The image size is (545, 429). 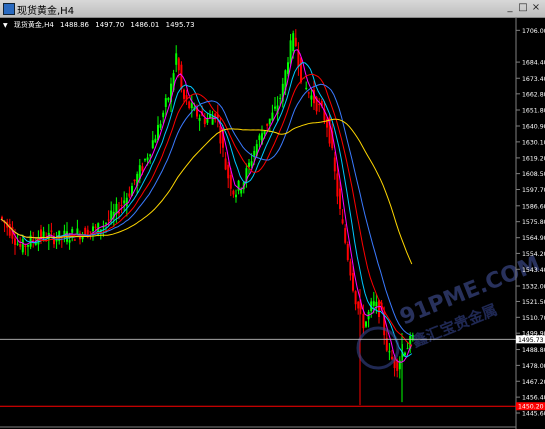 I want to click on price-tick-label: 1608.50, so click(x=533, y=174).